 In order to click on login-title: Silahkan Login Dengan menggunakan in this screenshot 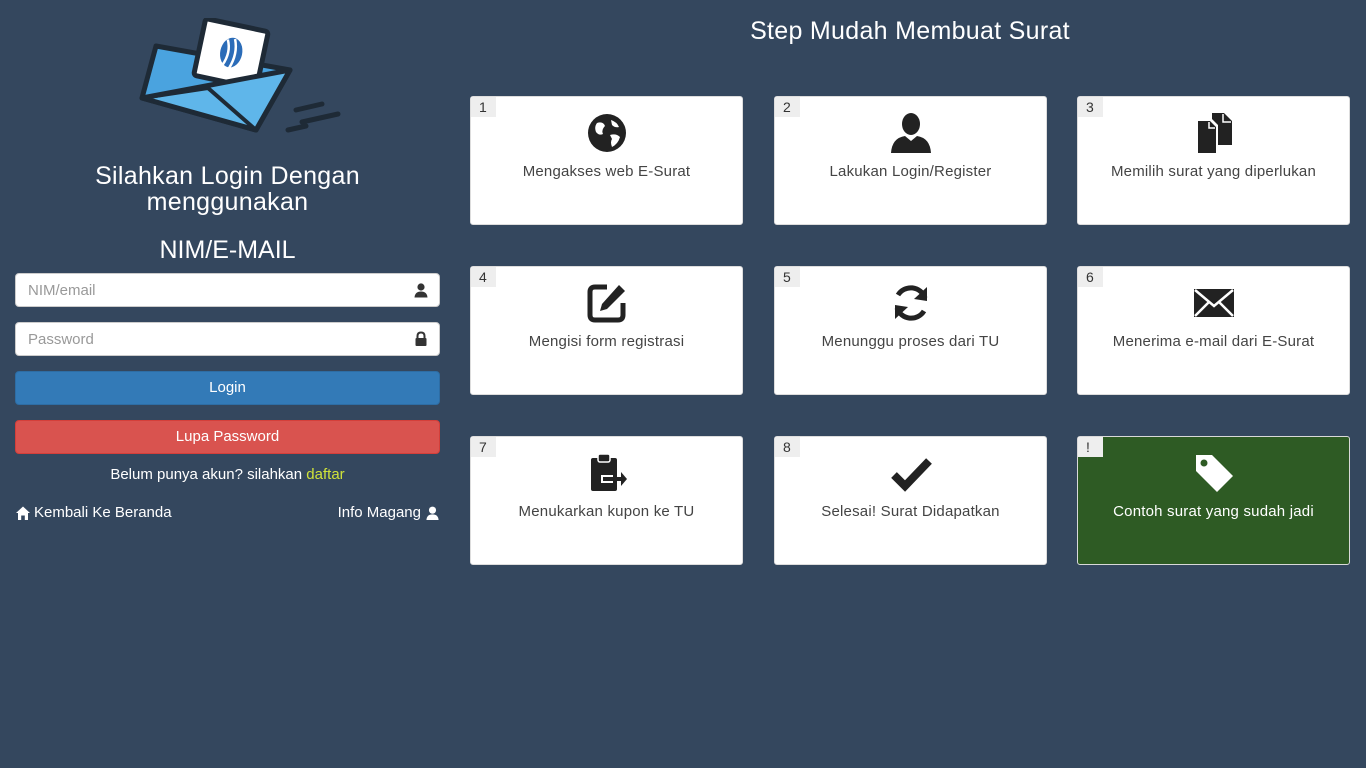, I will do `click(227, 189)`.